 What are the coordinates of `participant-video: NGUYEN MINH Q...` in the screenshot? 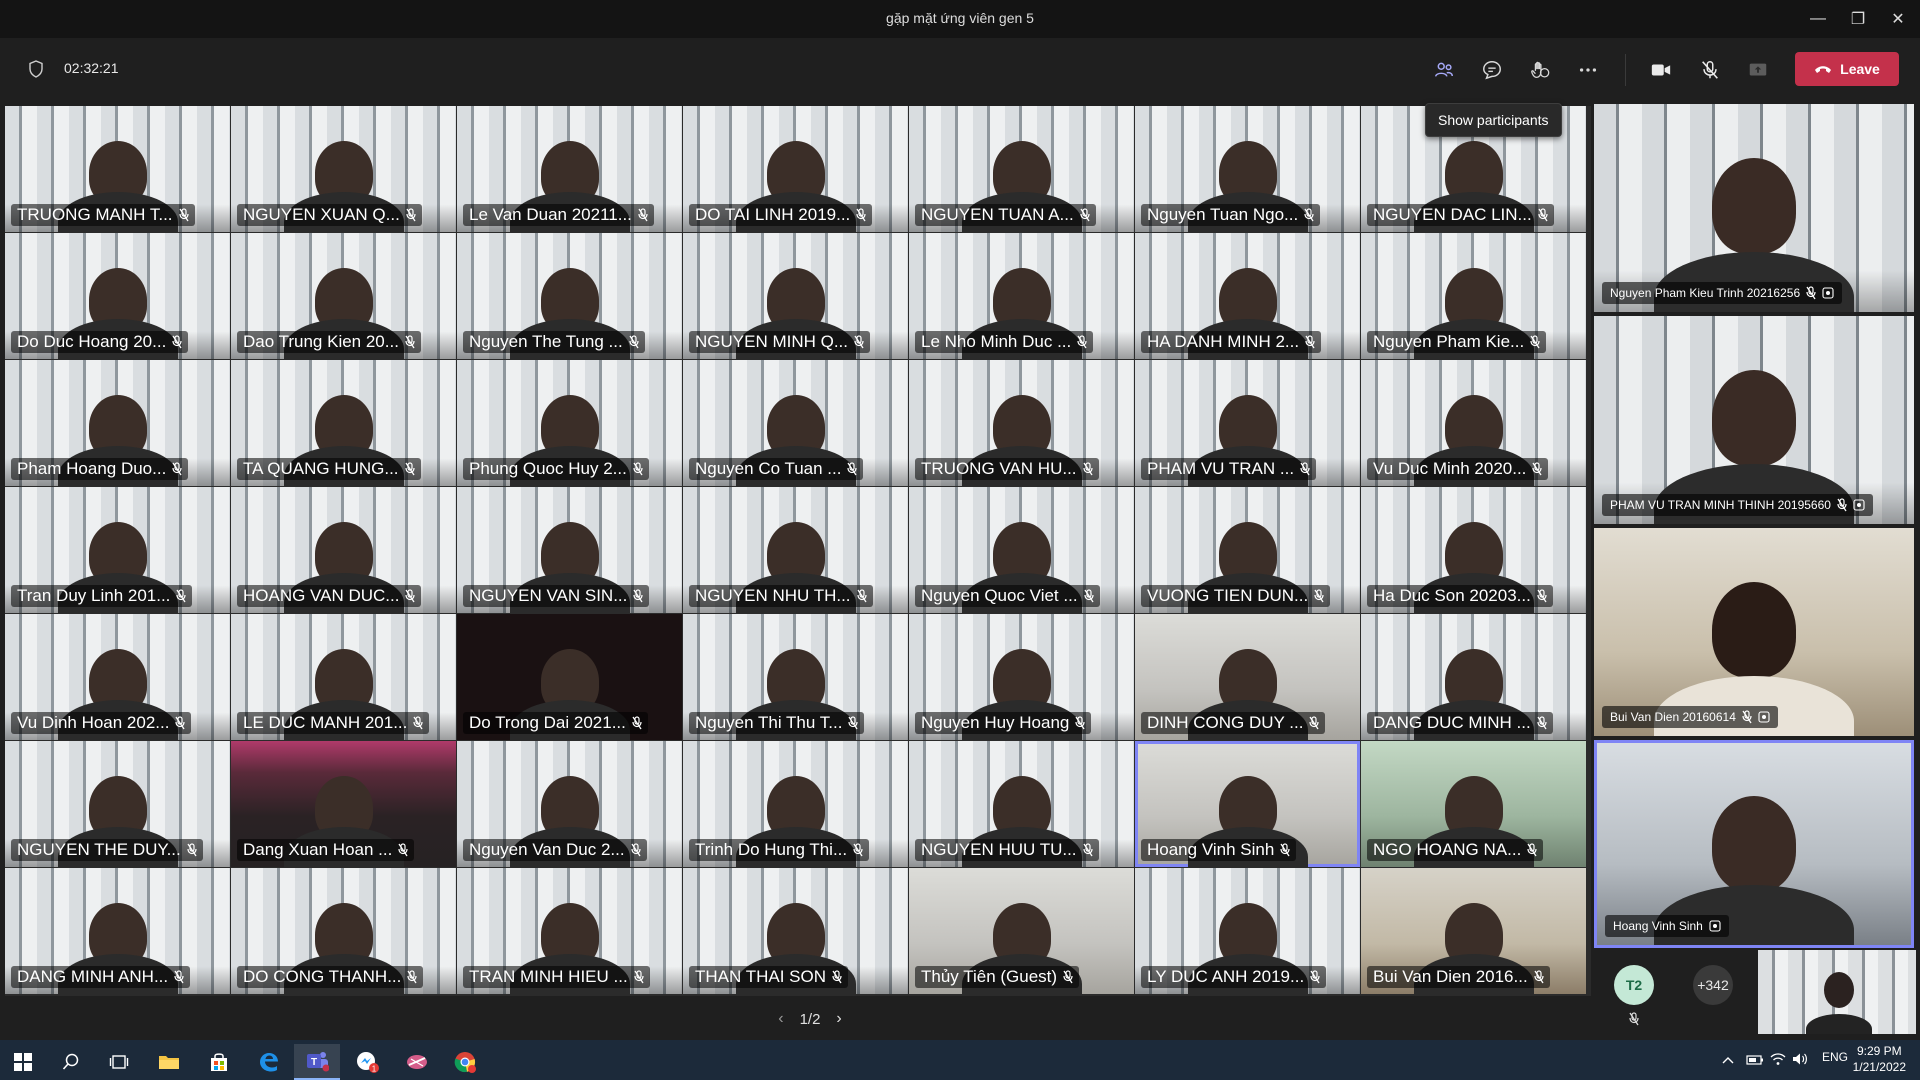 It's located at (795, 296).